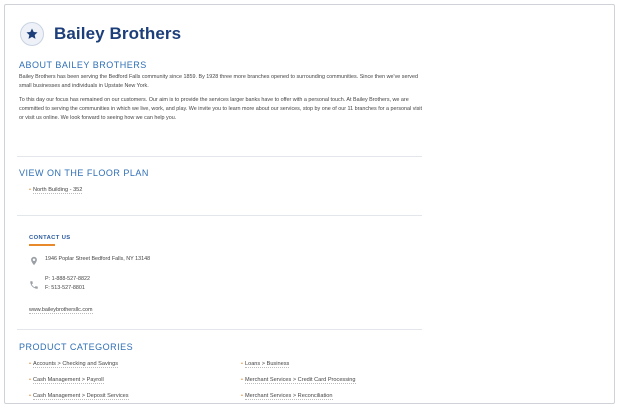 This screenshot has height=408, width=621. What do you see at coordinates (76, 347) in the screenshot?
I see `product-categories-title: PRODUCT CATEGORIES` at bounding box center [76, 347].